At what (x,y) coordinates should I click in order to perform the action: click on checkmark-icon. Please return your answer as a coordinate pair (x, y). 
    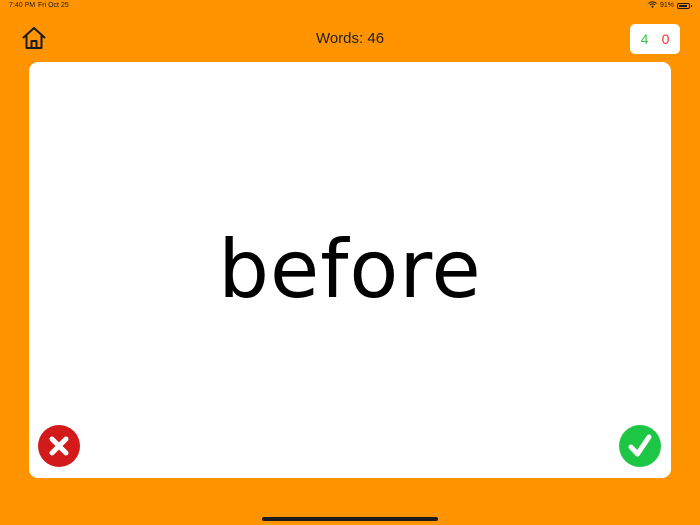
    Looking at the image, I should click on (640, 445).